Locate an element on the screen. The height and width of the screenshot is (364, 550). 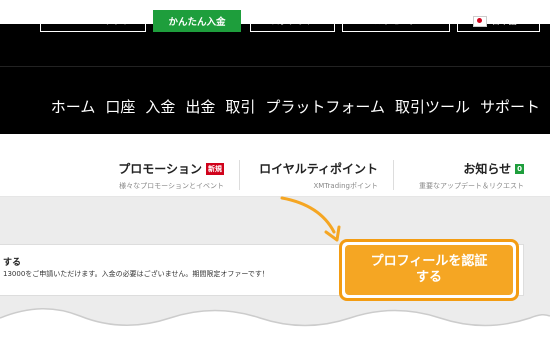
verify-profile-button: プロフィールを認証 する is located at coordinates (429, 270).